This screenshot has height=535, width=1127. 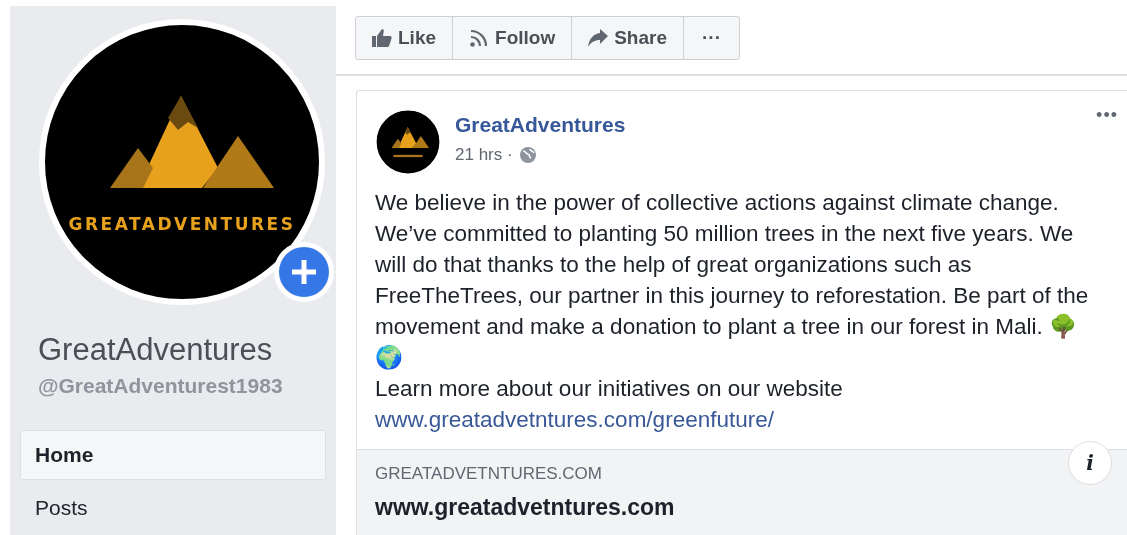 What do you see at coordinates (489, 474) in the screenshot?
I see `link-domain: GREATADVETNTURES.COM` at bounding box center [489, 474].